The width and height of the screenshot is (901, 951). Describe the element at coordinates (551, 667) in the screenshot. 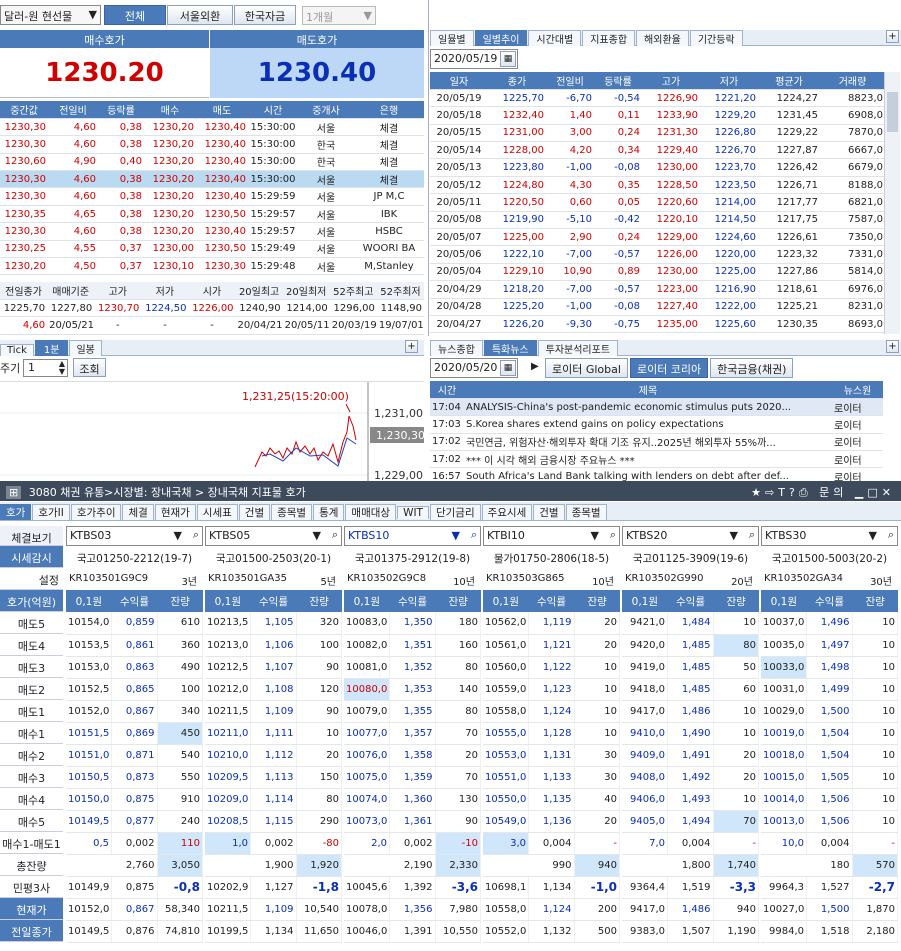

I see `orderbook-row: 10560,0 1,122 10` at that location.